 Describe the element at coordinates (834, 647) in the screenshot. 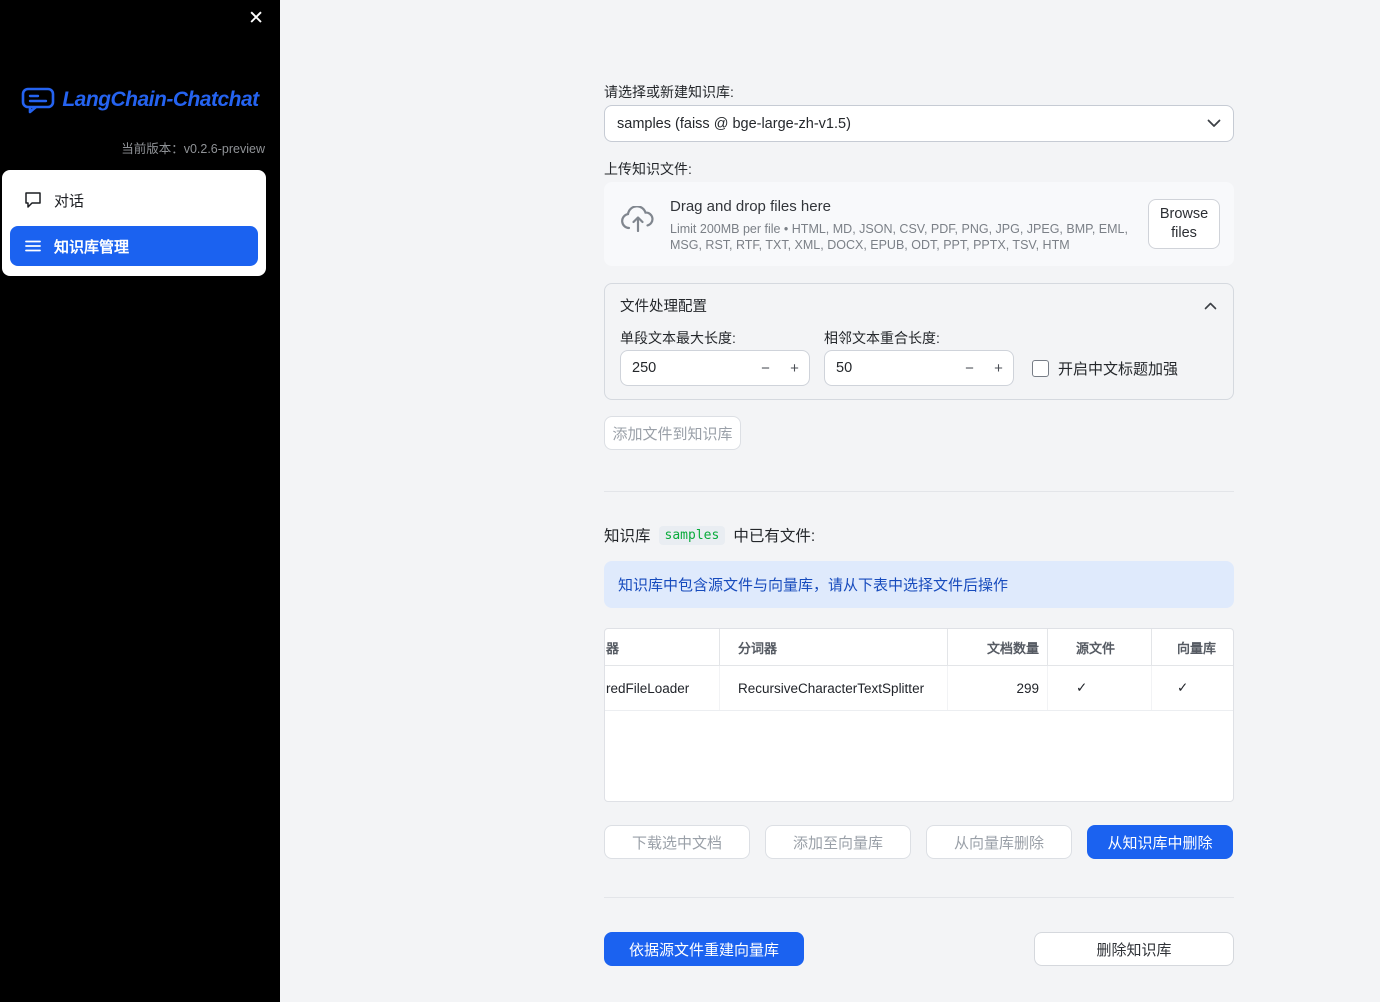

I see `table-header-splitter: 分词器` at that location.